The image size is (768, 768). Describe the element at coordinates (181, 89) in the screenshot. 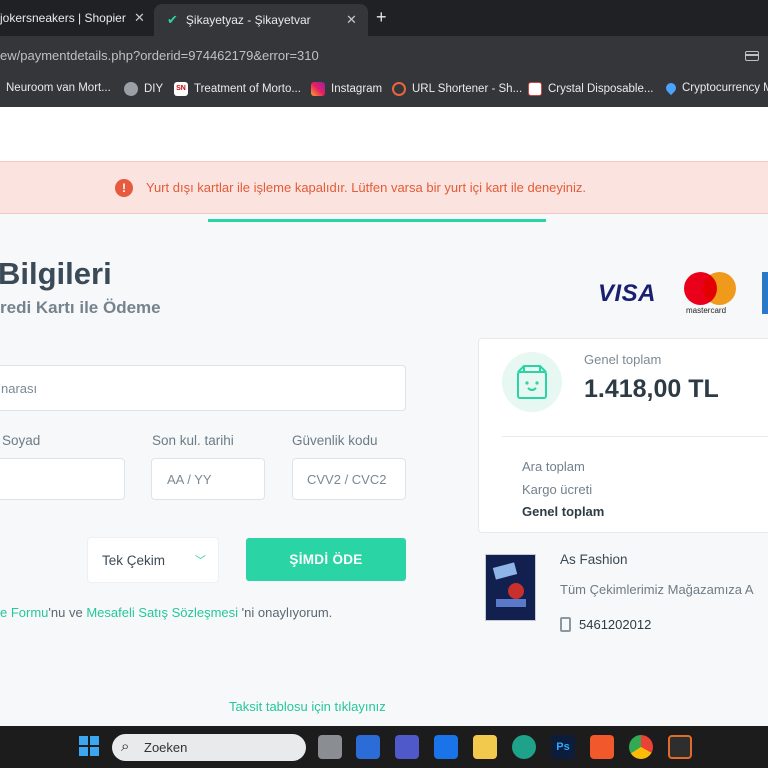

I see `sn-icon: SN` at that location.